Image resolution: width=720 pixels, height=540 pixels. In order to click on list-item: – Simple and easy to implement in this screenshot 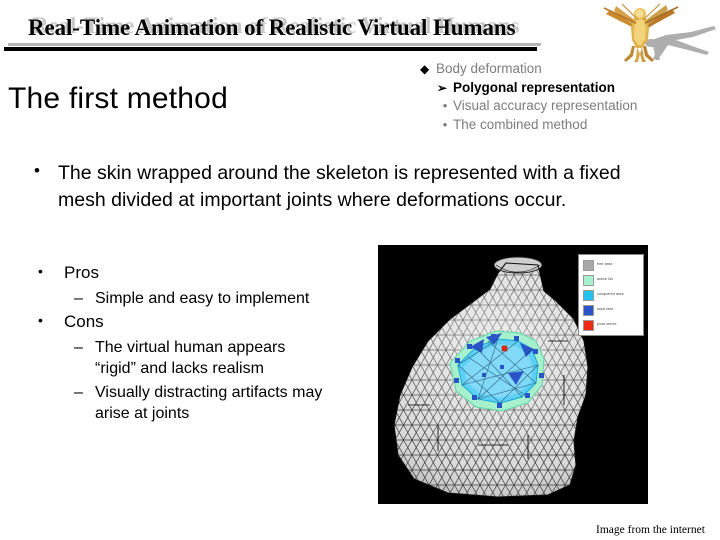, I will do `click(203, 298)`.